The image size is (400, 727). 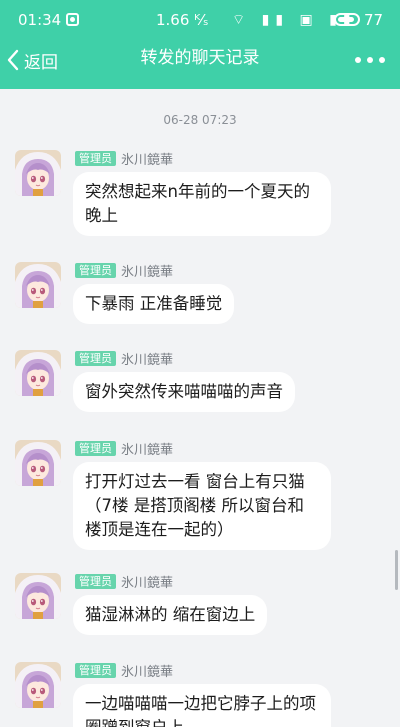 What do you see at coordinates (200, 44) in the screenshot?
I see `app-header: 01:34 1.66 ᴷ⁄ₛ ⌔ ▮▮ ▣ ▮▮ 77 返回 转发的聊天记录` at bounding box center [200, 44].